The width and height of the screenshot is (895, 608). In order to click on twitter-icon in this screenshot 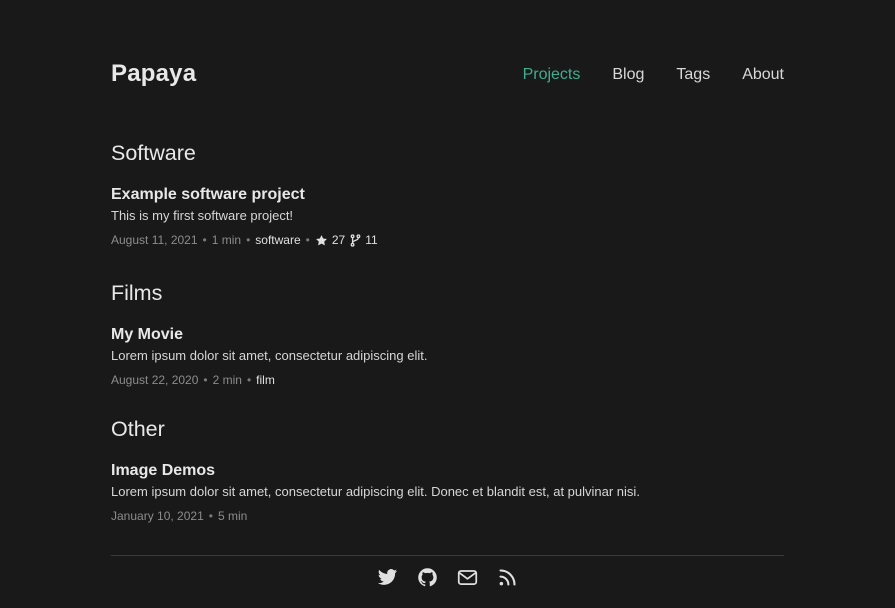, I will do `click(387, 577)`.